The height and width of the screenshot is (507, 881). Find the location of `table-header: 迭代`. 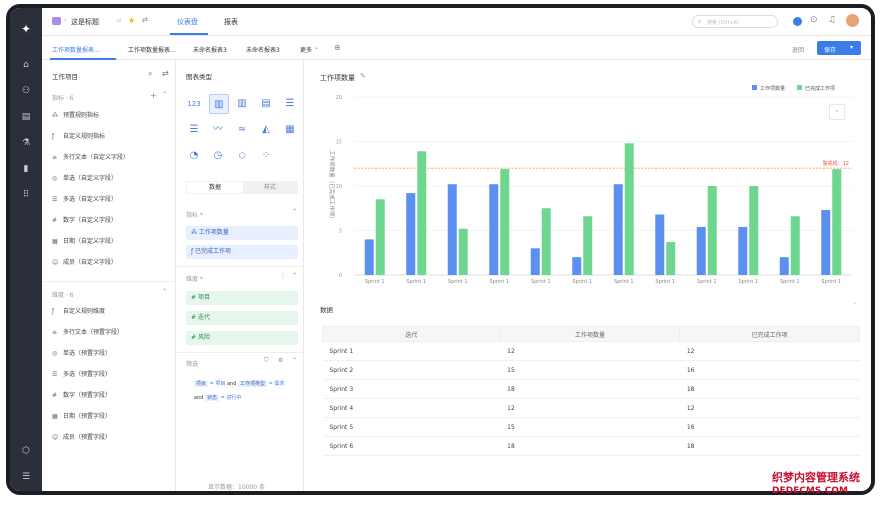

table-header: 迭代 is located at coordinates (411, 334).